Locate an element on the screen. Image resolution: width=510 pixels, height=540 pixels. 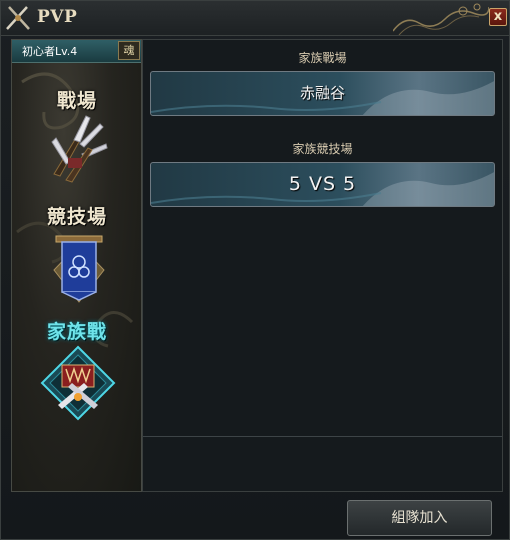
banner-icon is located at coordinates (79, 269).